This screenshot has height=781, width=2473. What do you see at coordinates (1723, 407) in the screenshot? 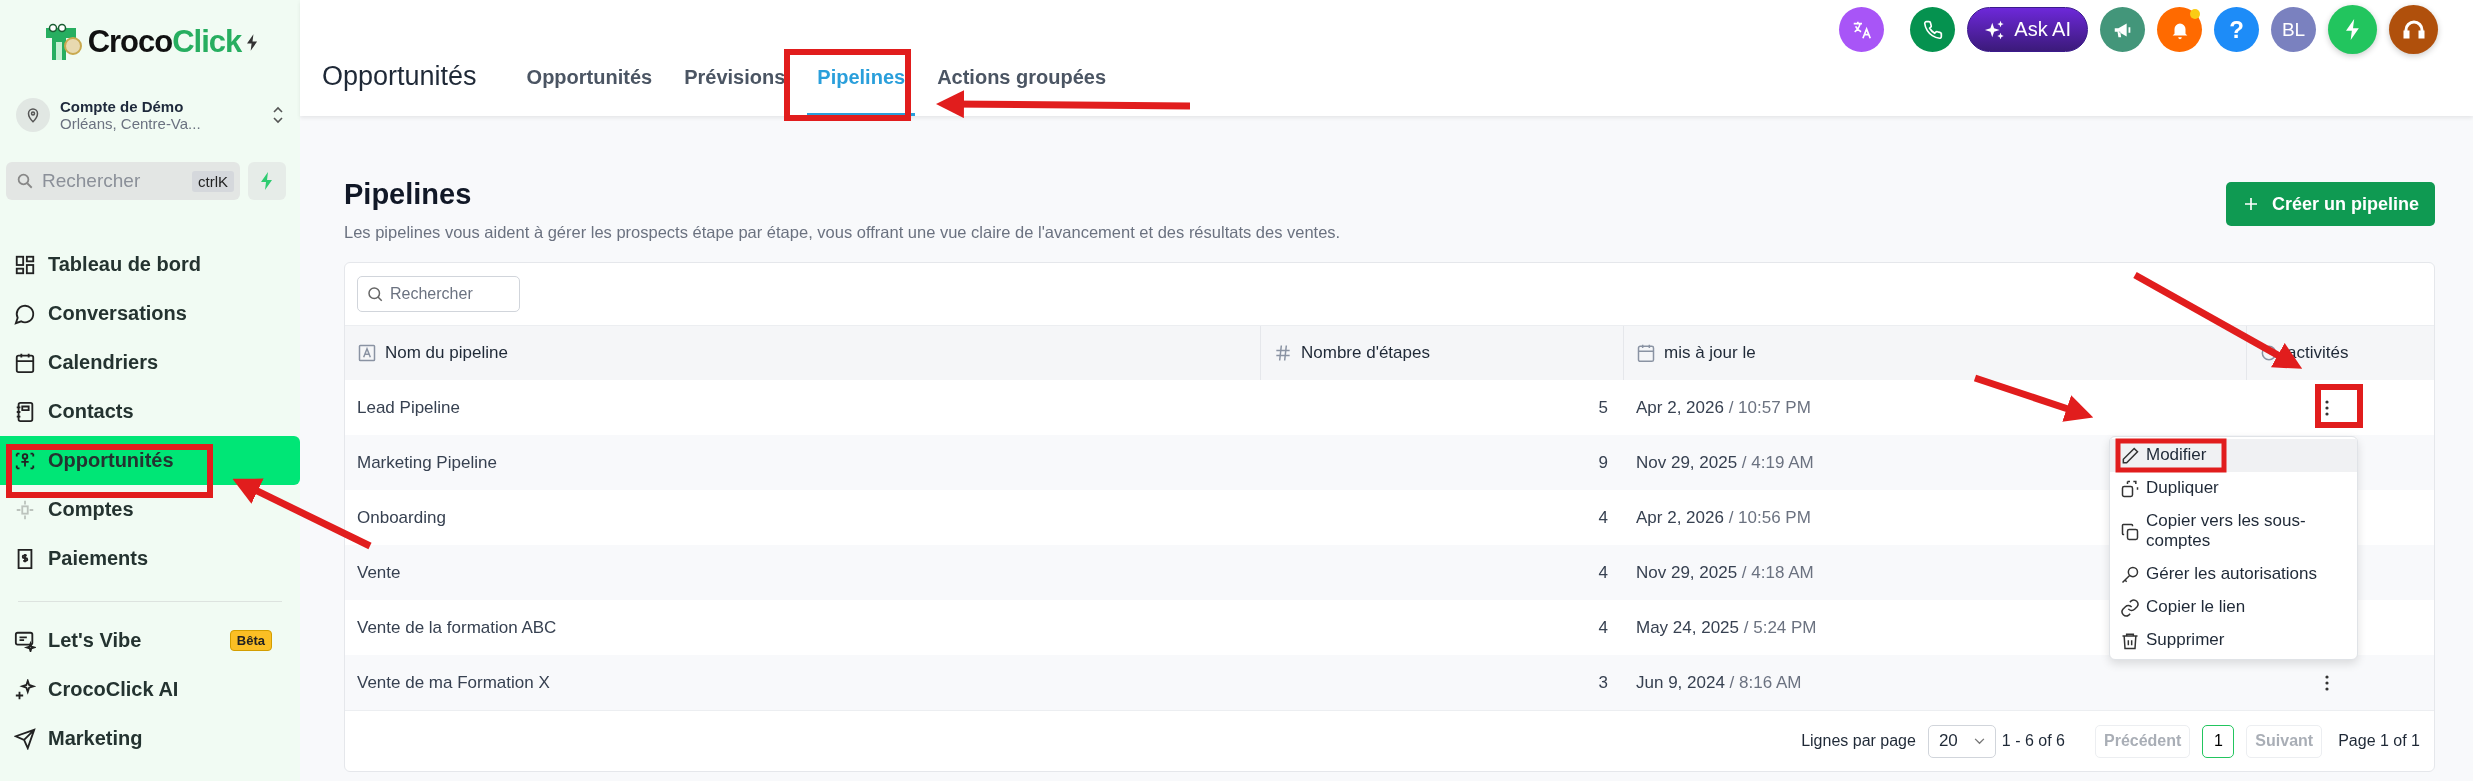
I see `table-cell: Apr 2, 2026 / 10:57 PM` at bounding box center [1723, 407].